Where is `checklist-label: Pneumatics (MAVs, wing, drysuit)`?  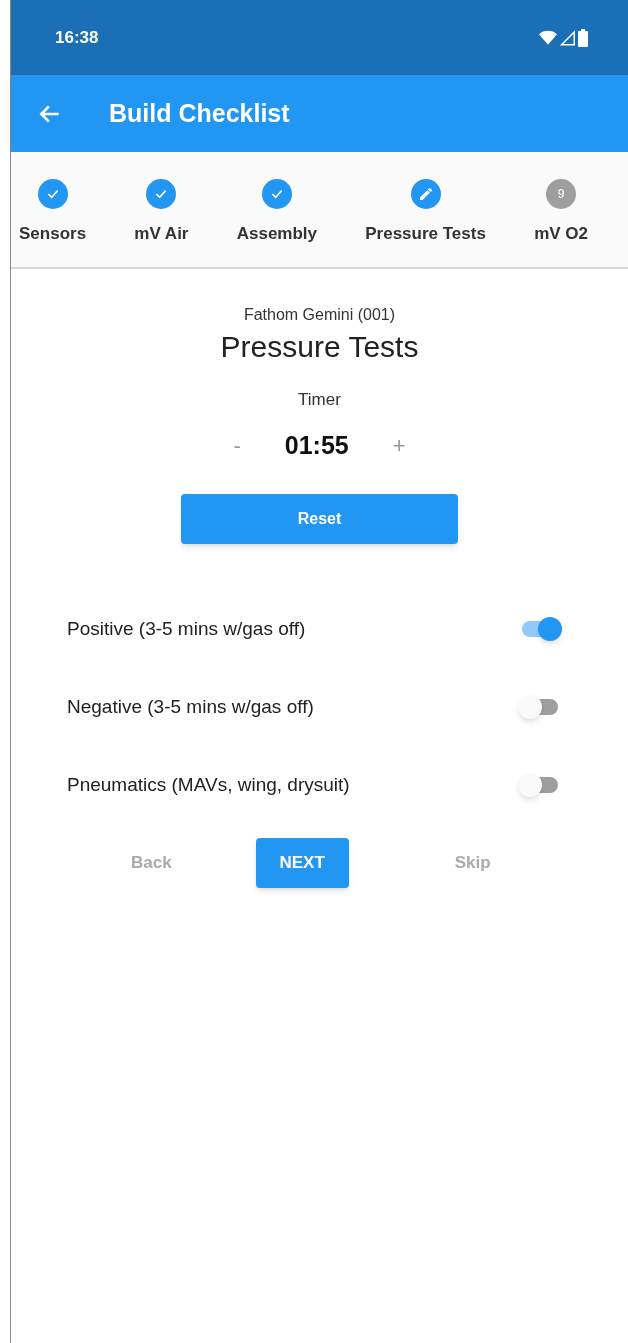
checklist-label: Pneumatics (MAVs, wing, drysuit) is located at coordinates (208, 784).